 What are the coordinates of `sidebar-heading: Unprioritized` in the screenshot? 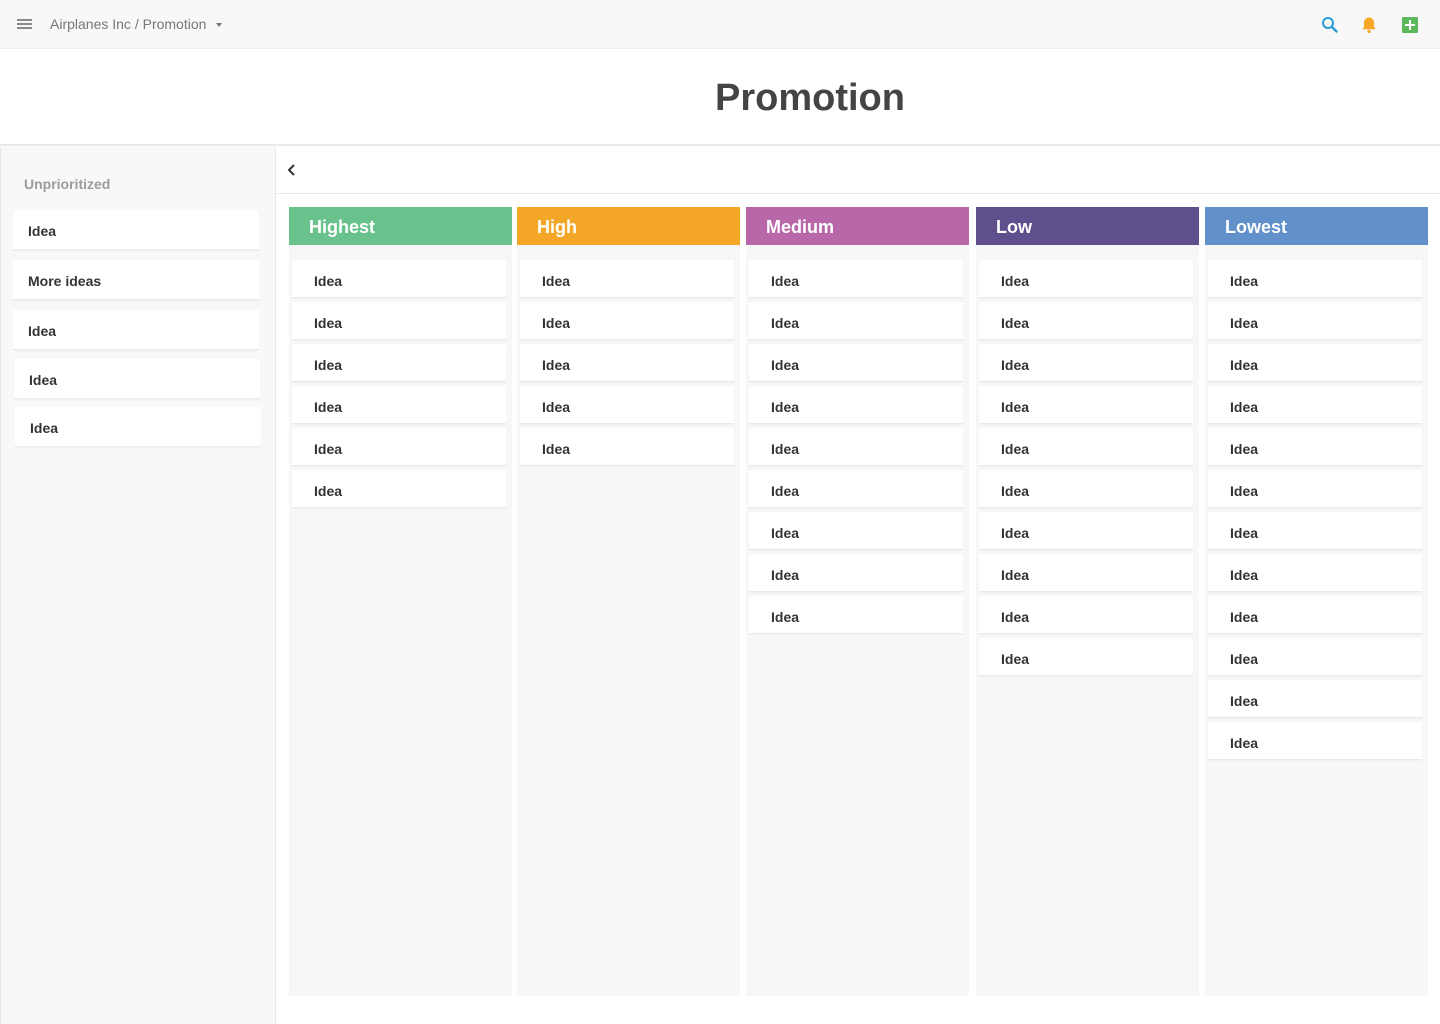 It's located at (67, 184).